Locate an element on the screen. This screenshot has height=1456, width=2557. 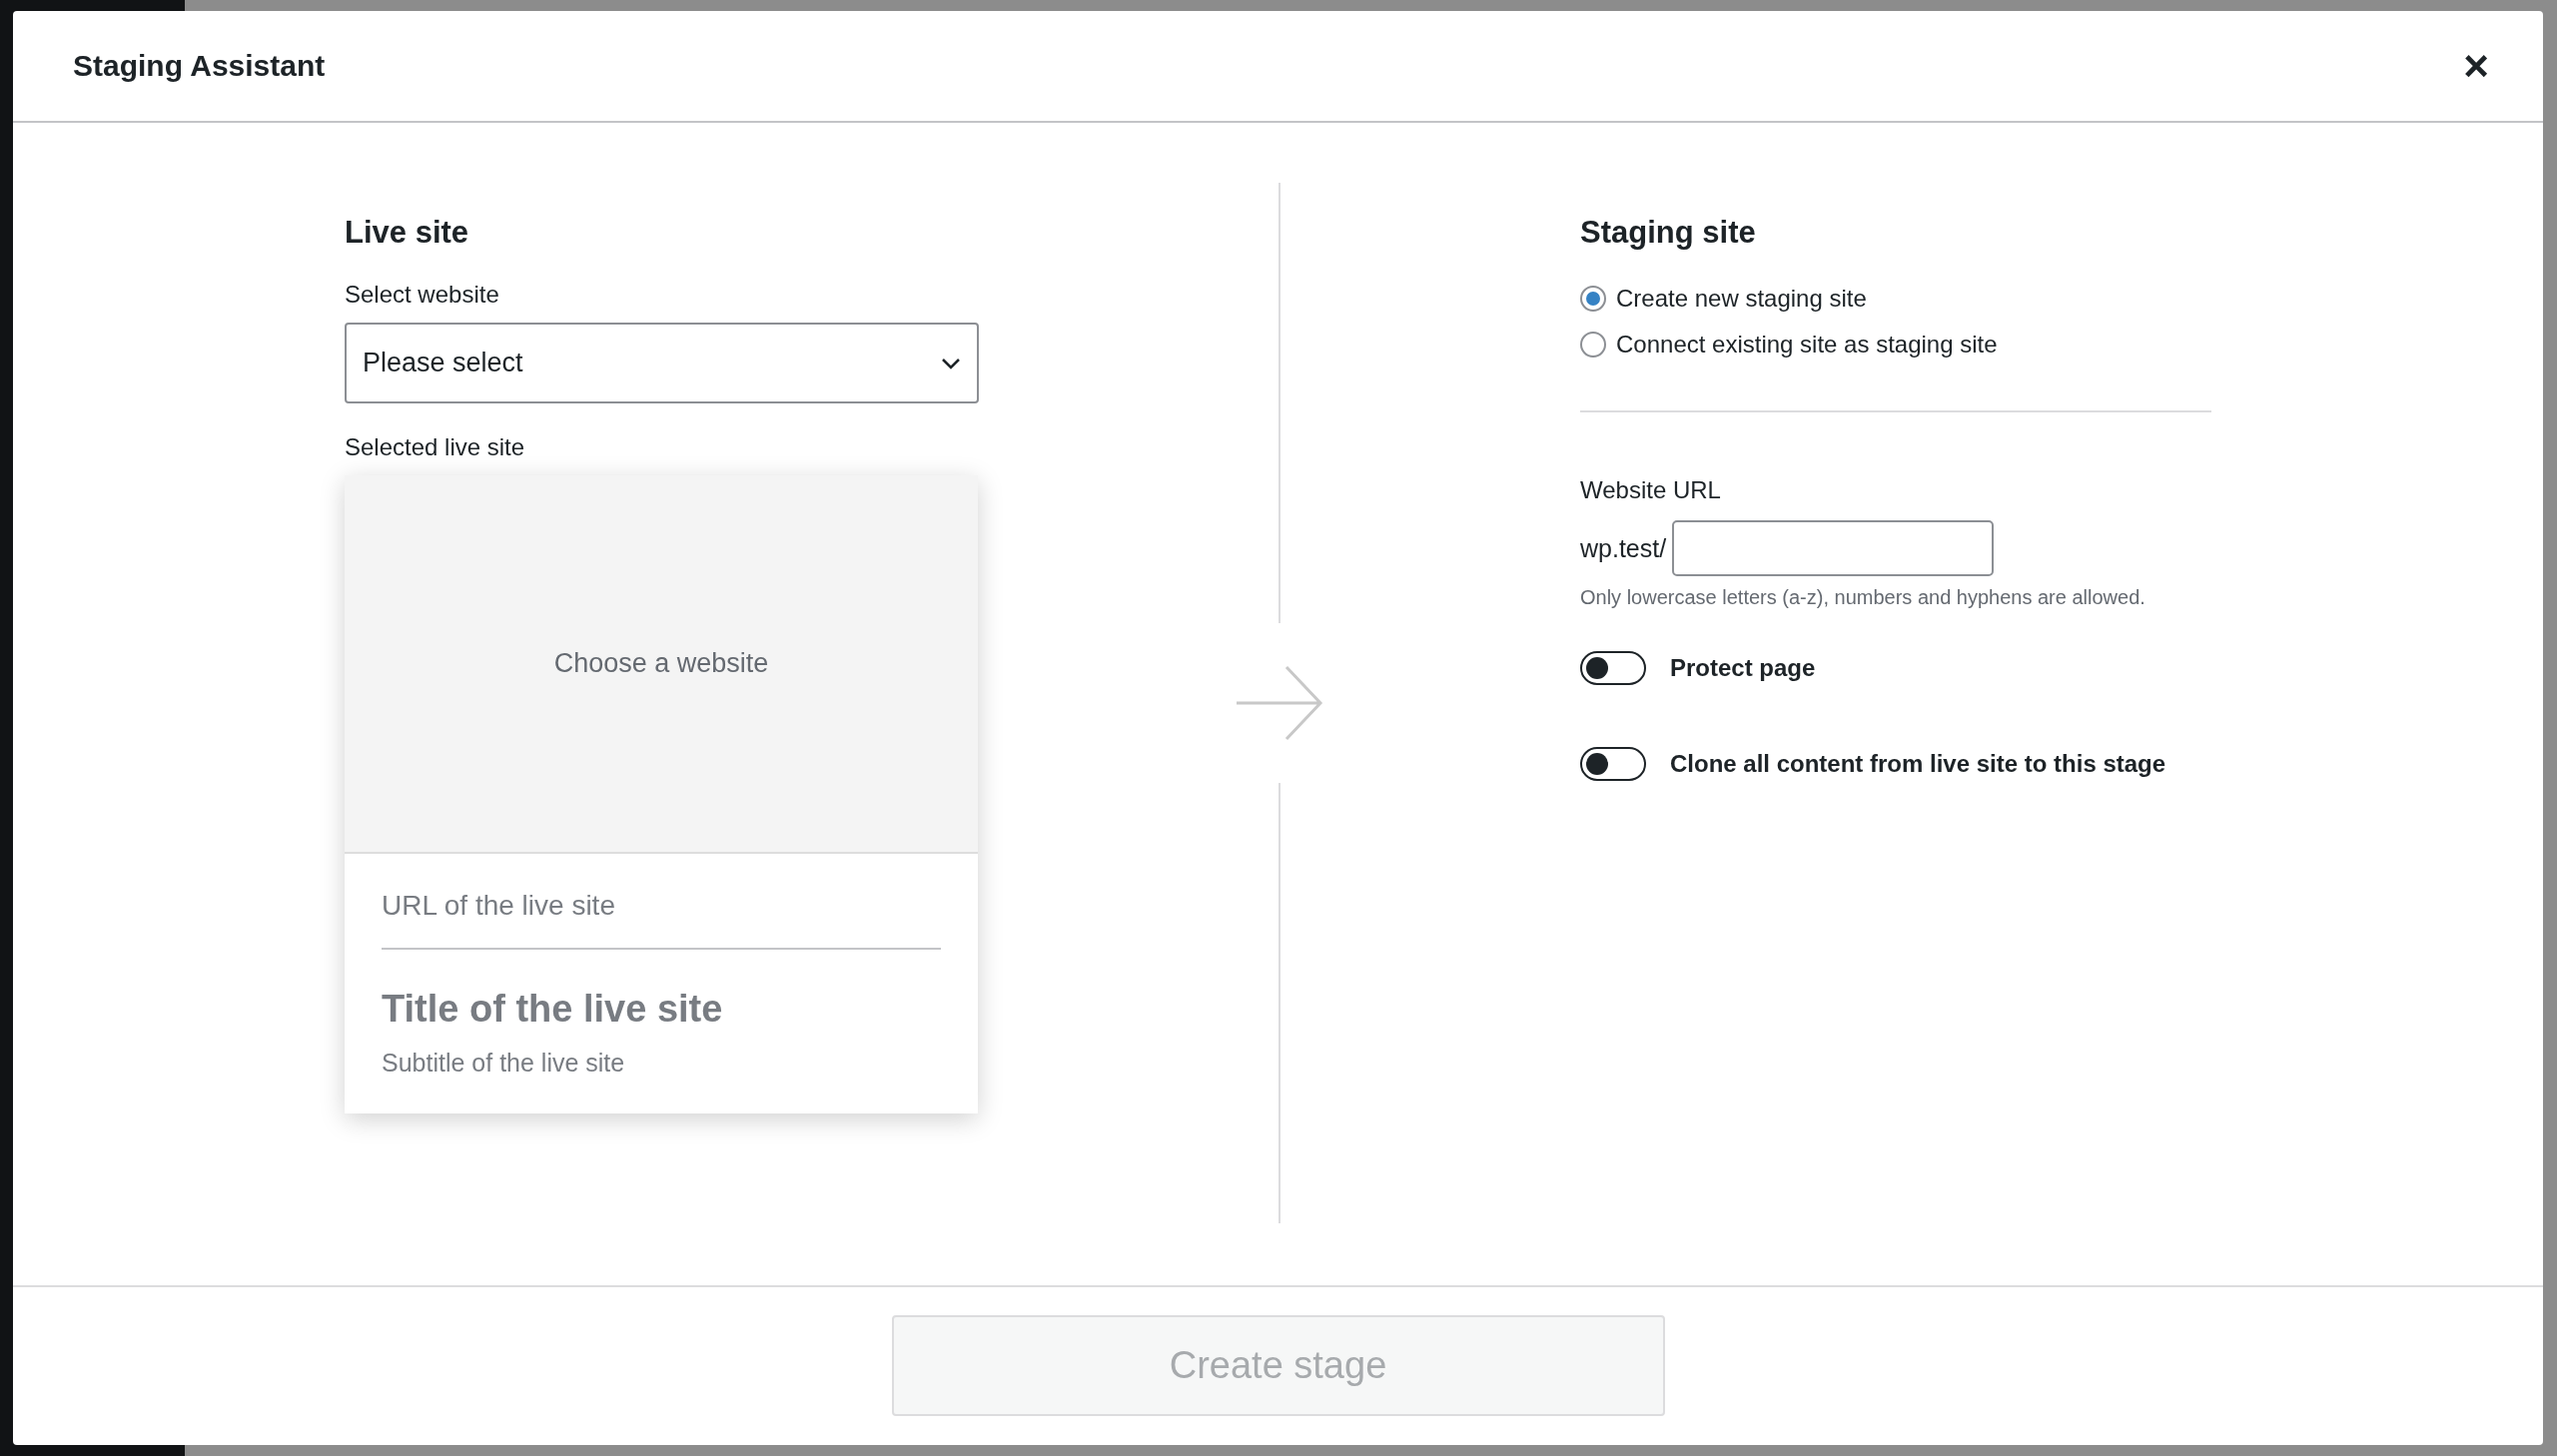
toggle-label: Protect page is located at coordinates (1743, 668).